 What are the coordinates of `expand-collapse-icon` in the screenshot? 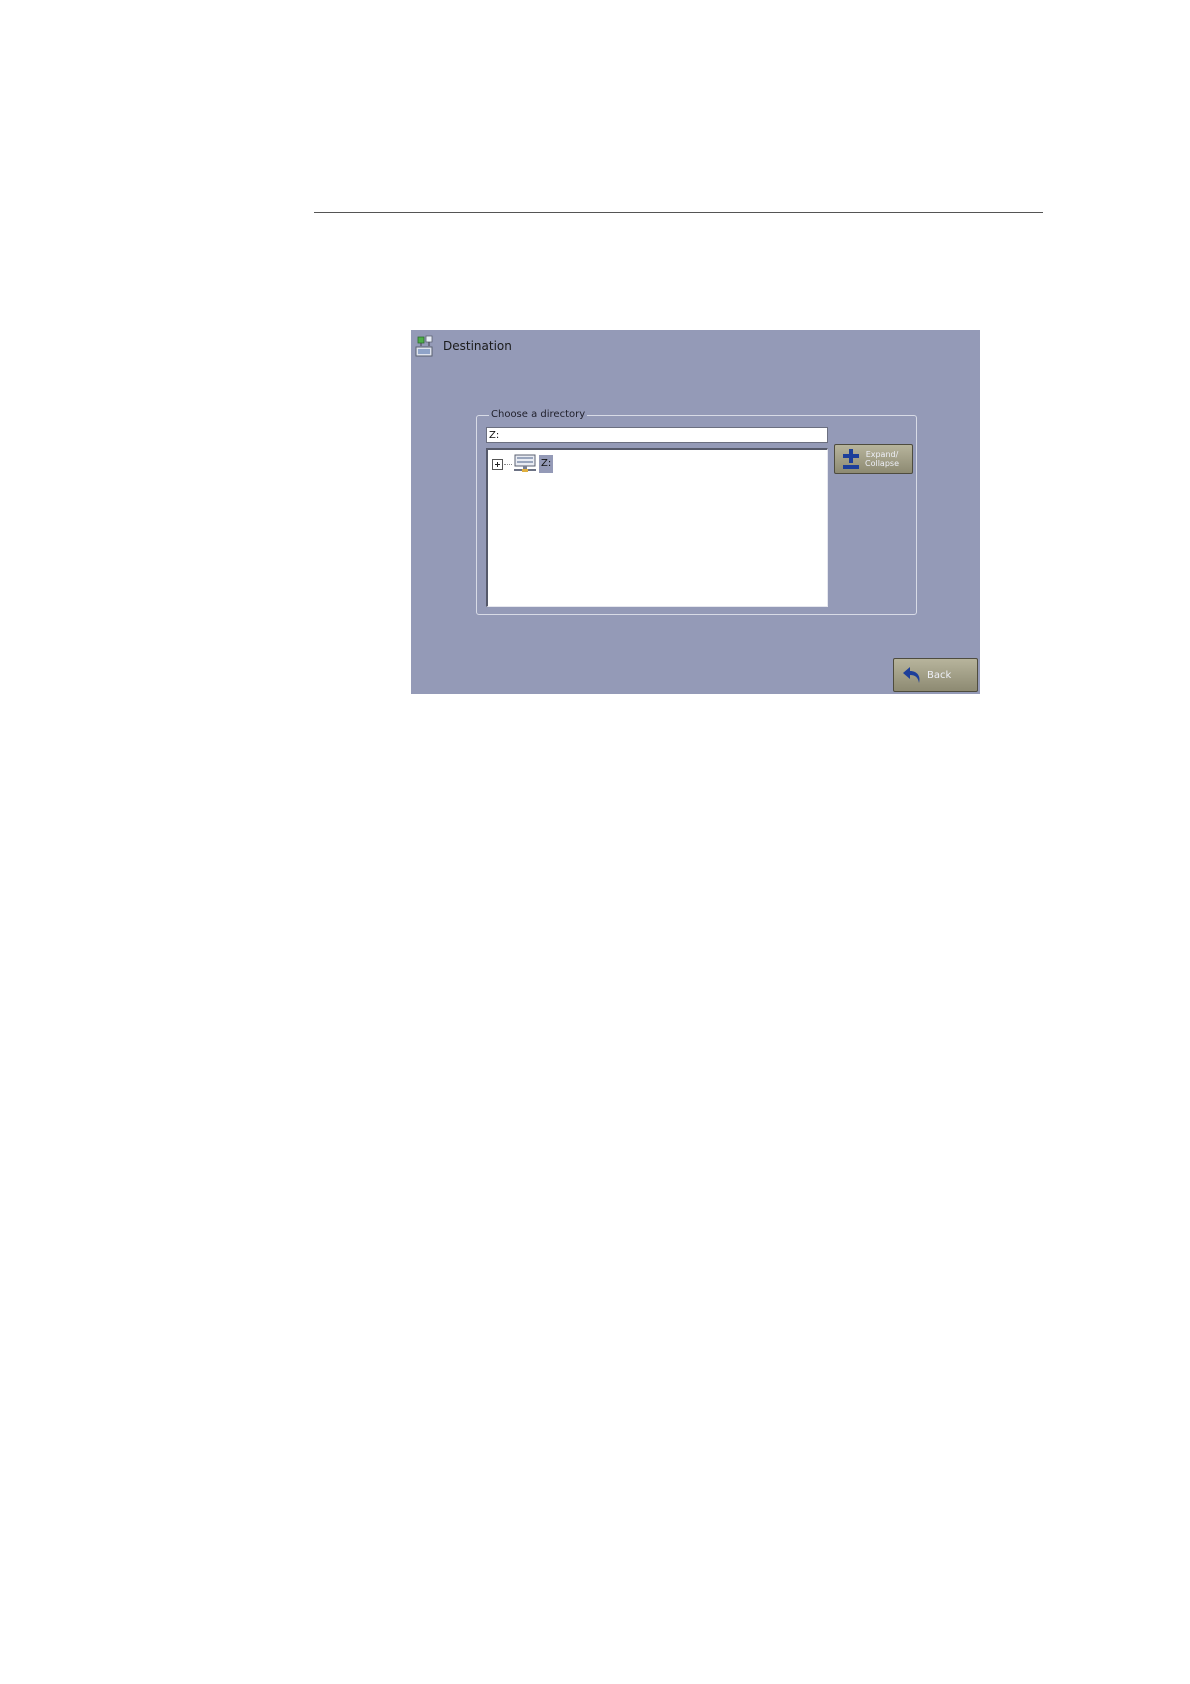 It's located at (851, 459).